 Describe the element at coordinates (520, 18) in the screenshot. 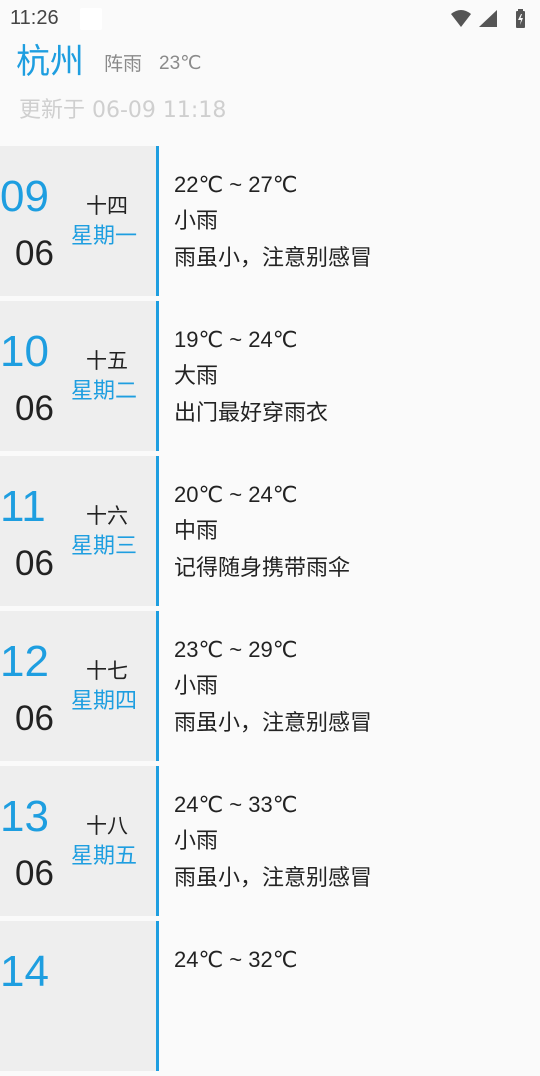

I see `battery-charging-icon` at that location.